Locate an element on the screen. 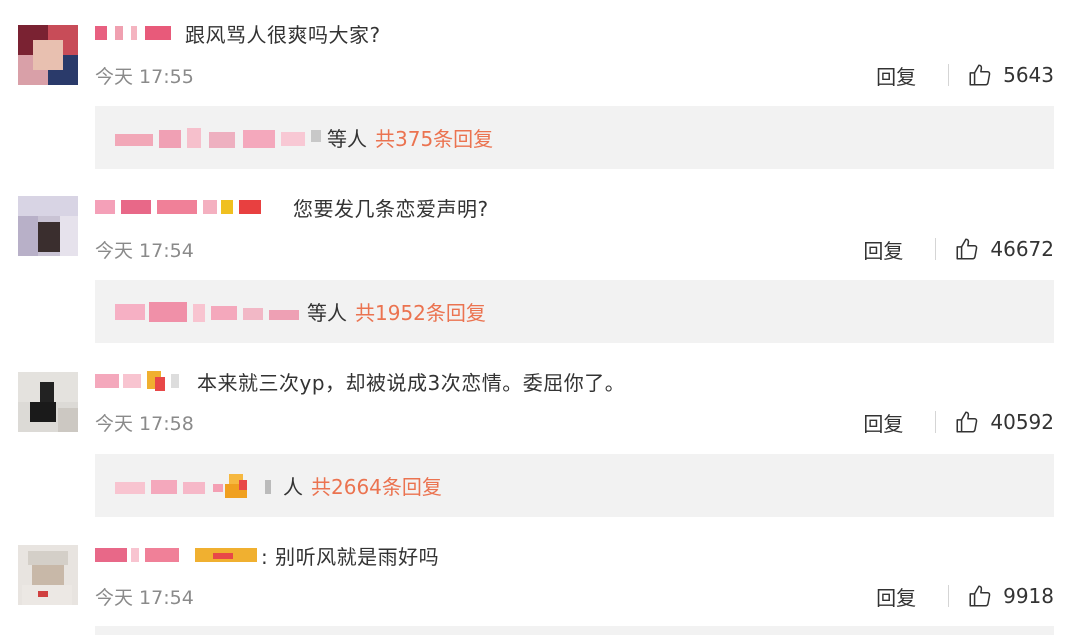 Image resolution: width=1080 pixels, height=635 pixels. reply-count-link: 共375条回复 is located at coordinates (434, 137).